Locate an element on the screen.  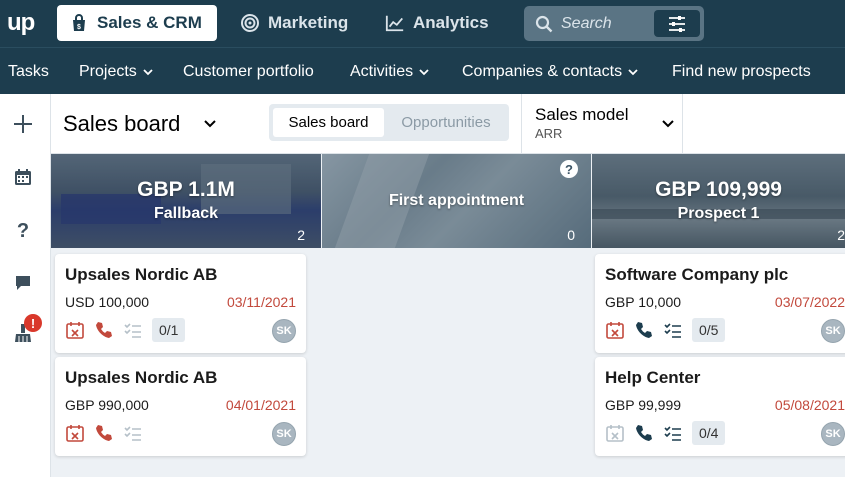
card-activity-icons is located at coordinates (104, 433).